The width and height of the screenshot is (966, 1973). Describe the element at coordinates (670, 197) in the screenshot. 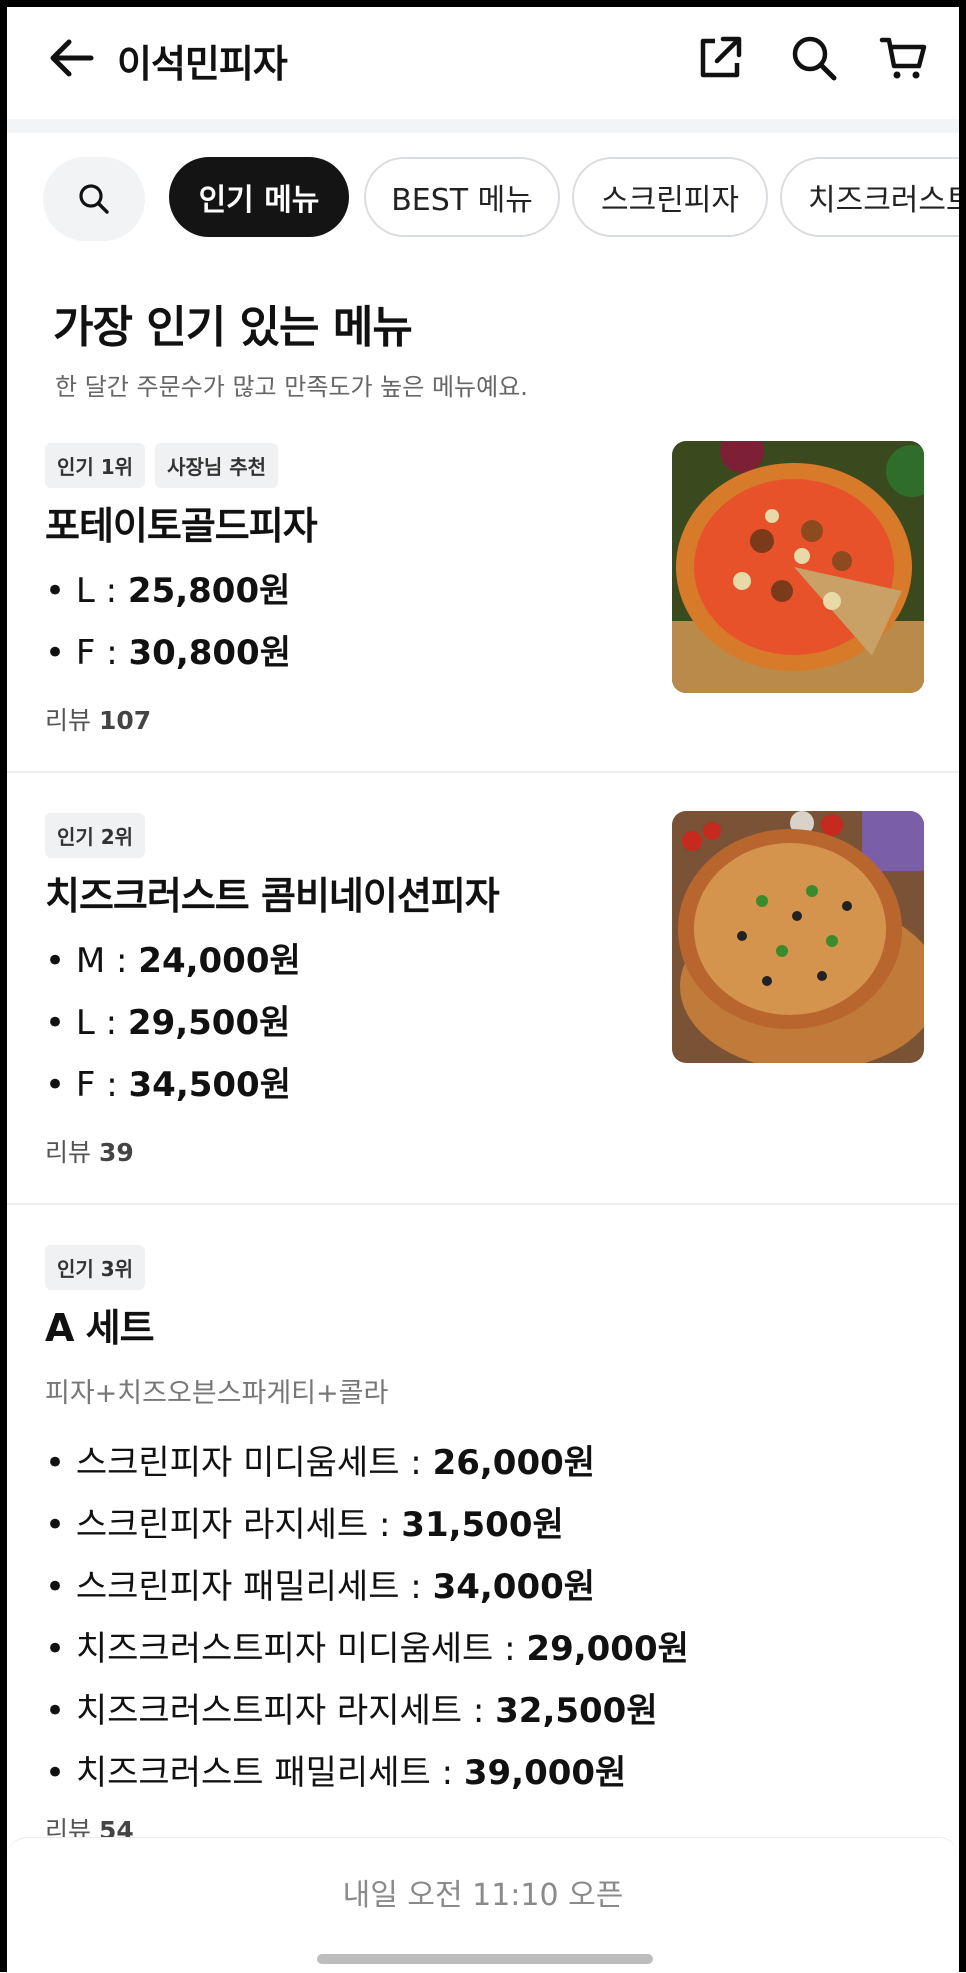

I see `tab-screen-pizza: 스크린피자` at that location.